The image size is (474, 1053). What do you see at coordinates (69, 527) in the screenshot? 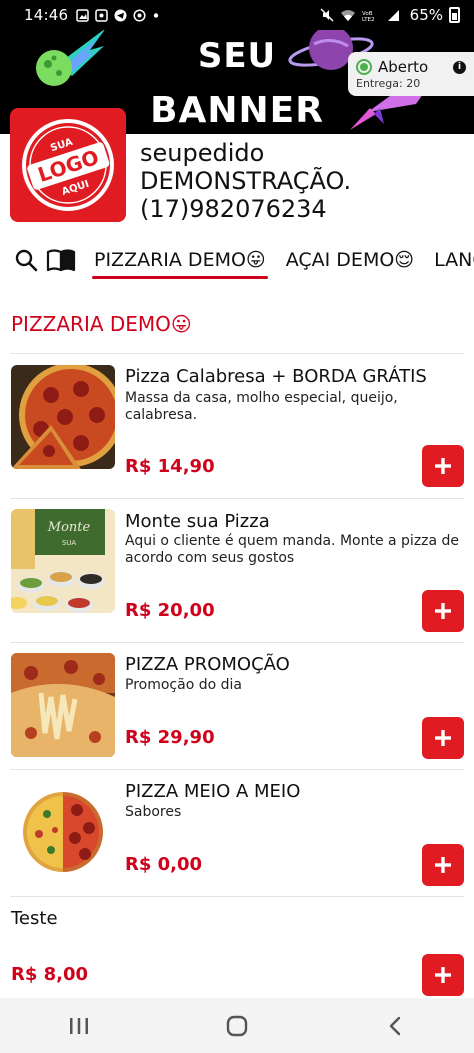
I see `svg-text: Monte` at bounding box center [69, 527].